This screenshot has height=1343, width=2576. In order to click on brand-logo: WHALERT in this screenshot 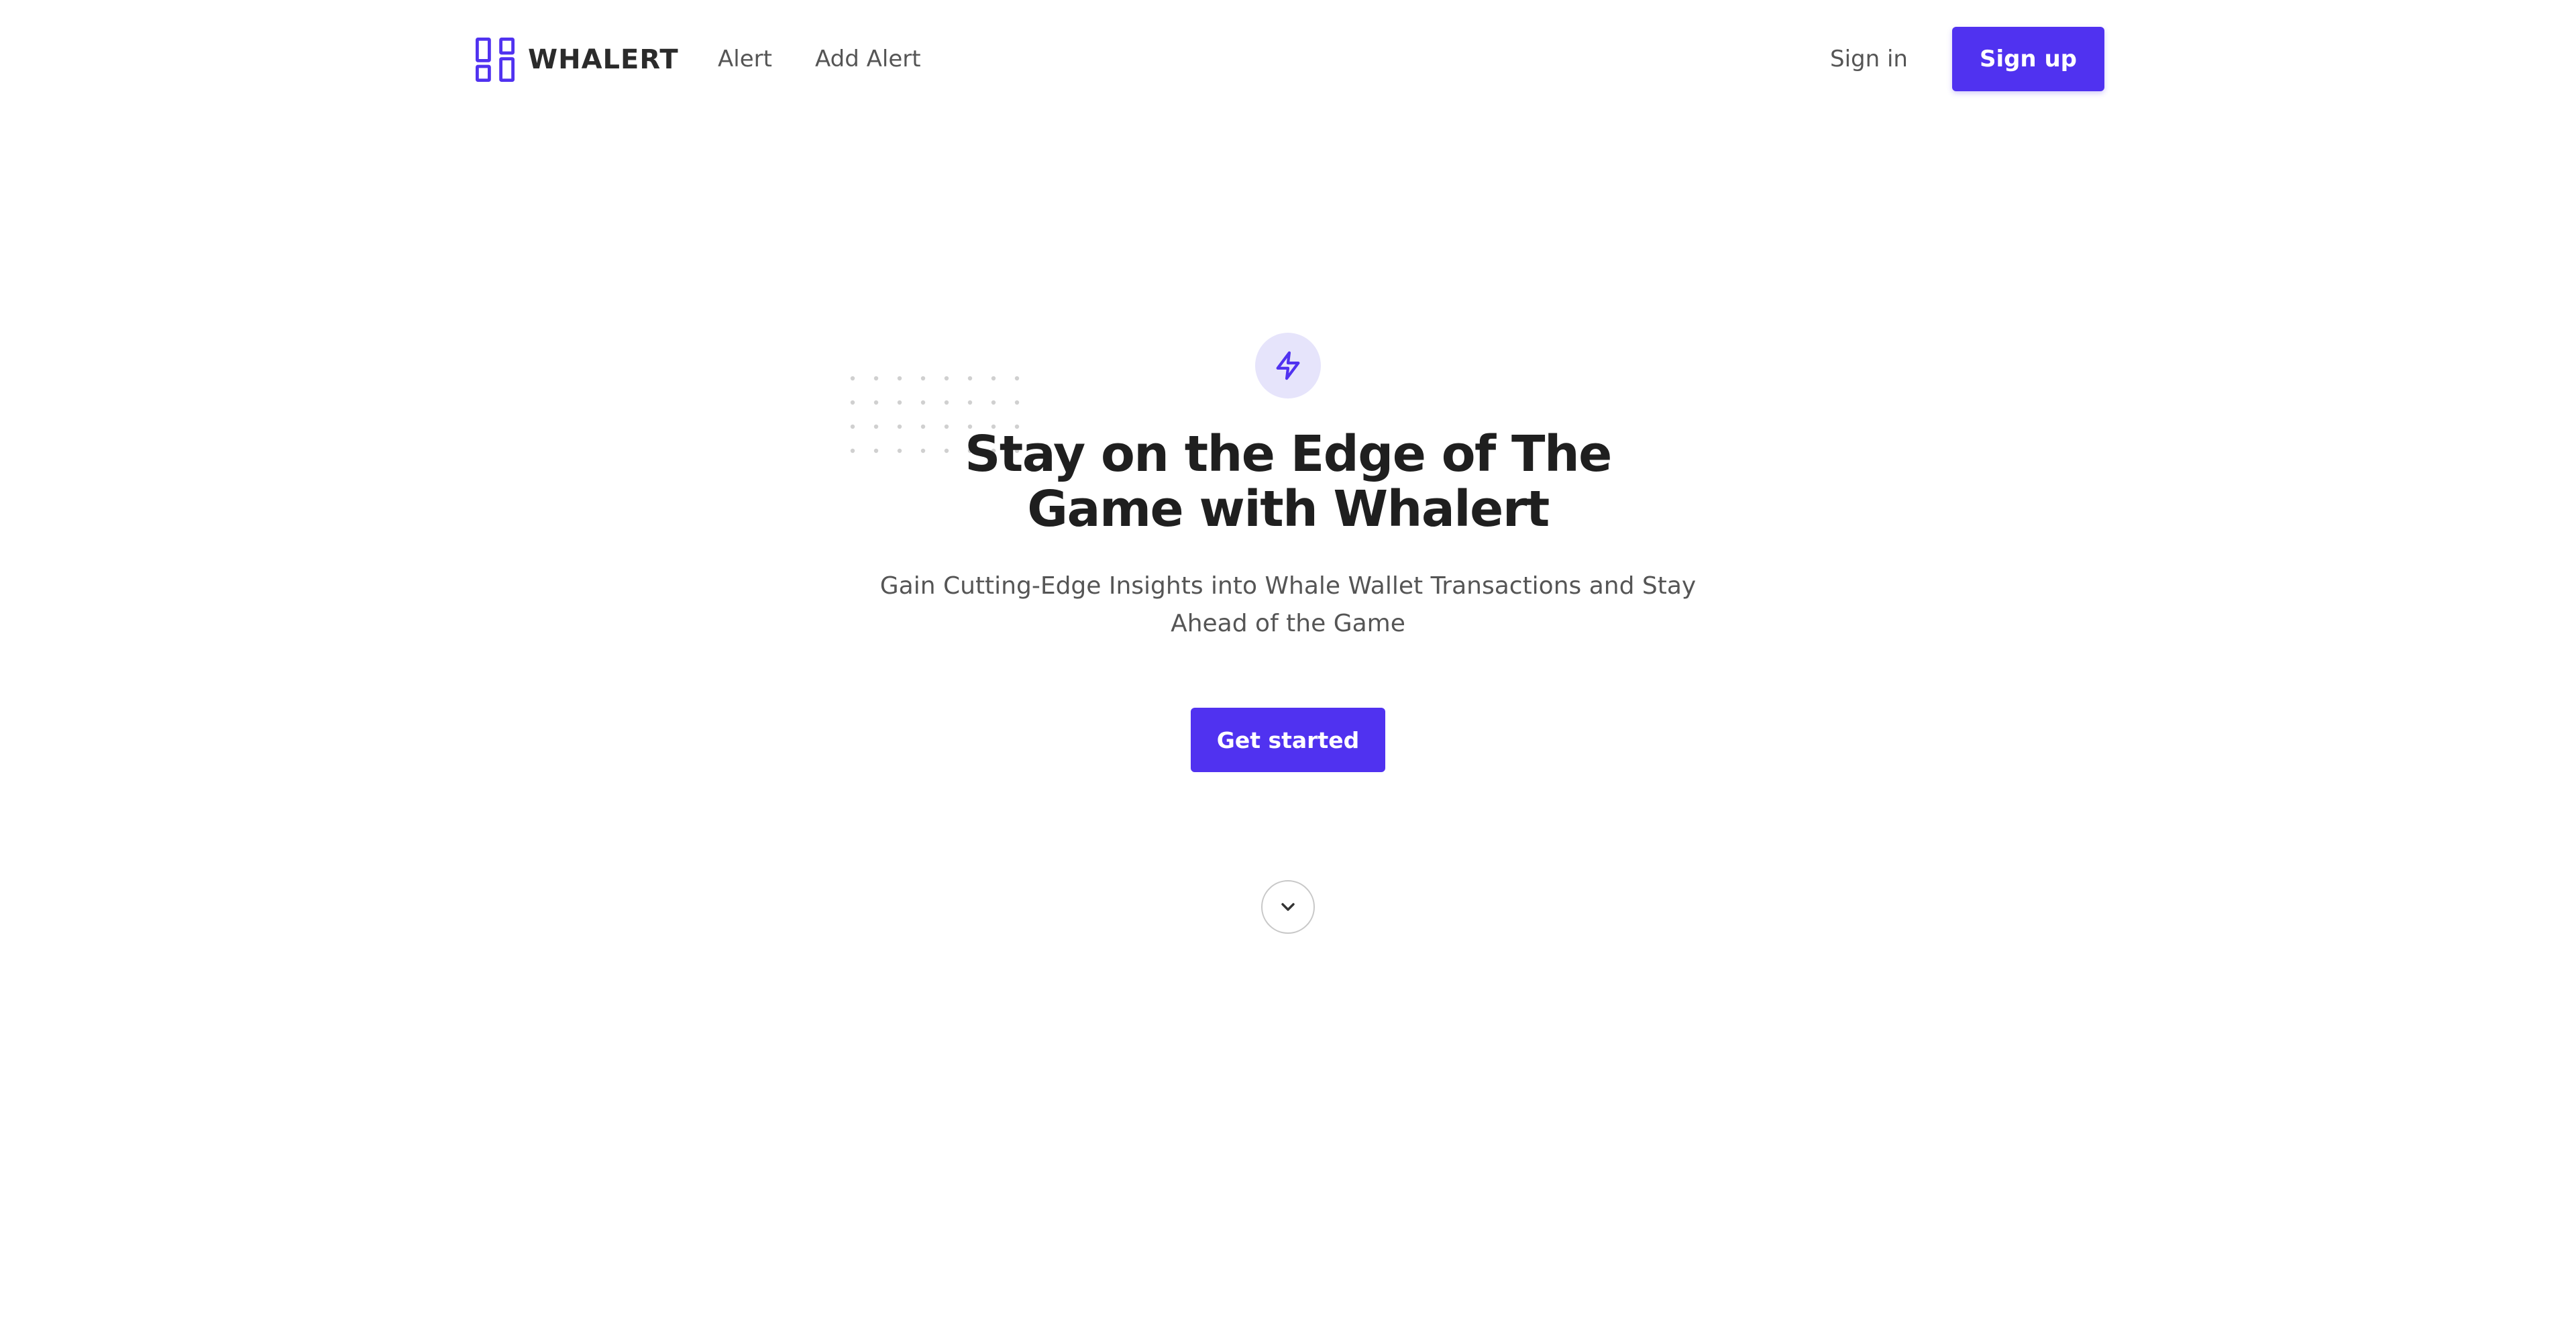, I will do `click(577, 60)`.